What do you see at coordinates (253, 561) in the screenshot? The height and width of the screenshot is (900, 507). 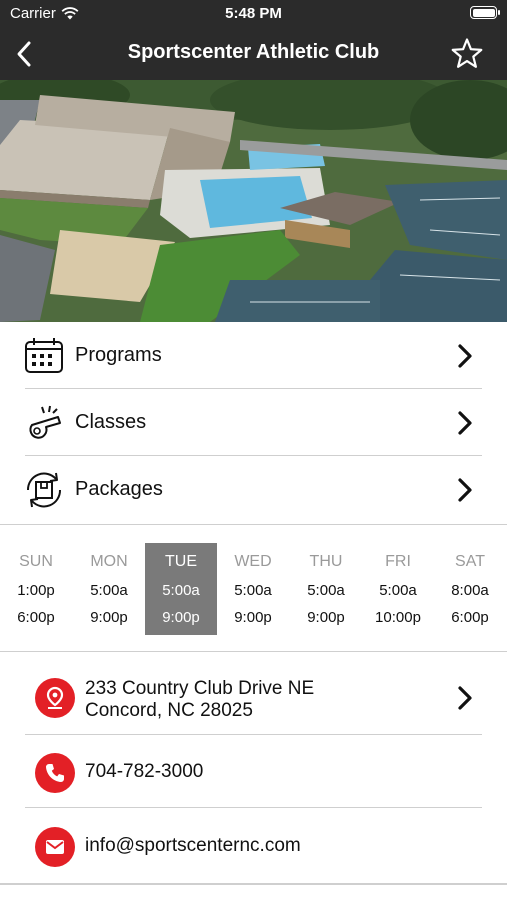 I see `day-name: WED` at bounding box center [253, 561].